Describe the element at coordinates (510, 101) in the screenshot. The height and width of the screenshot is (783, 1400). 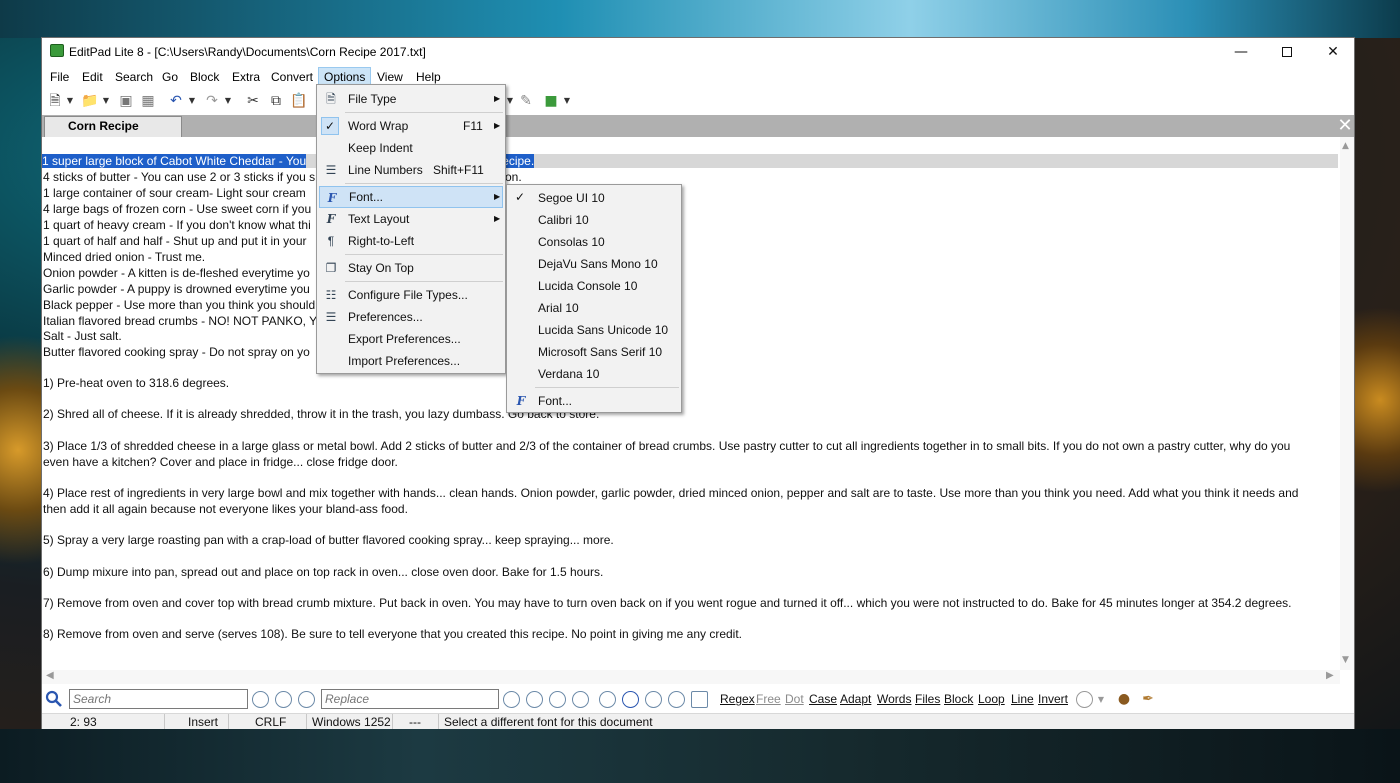
I see `toolbar-dropdown-icon: ▼` at that location.